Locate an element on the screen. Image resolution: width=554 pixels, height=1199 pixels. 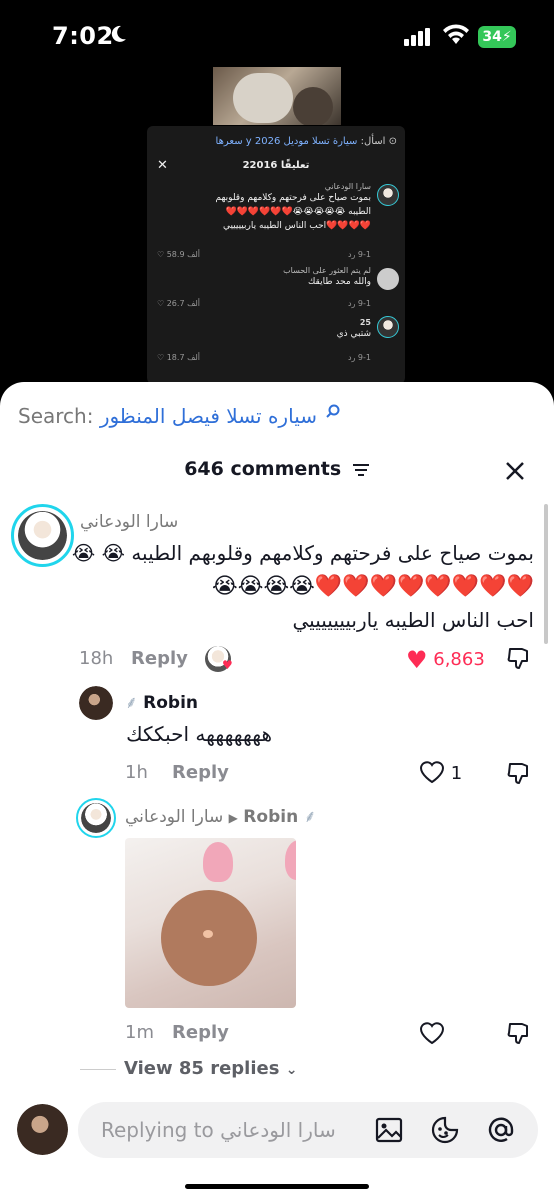
mention-icon is located at coordinates (501, 1130).